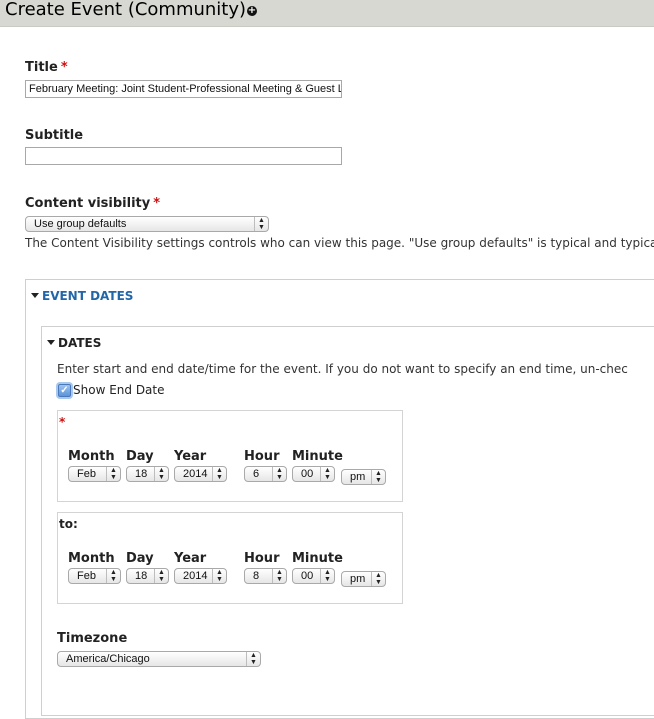 This screenshot has width=654, height=719. Describe the element at coordinates (74, 343) in the screenshot. I see `dates-toggle: DATES` at that location.